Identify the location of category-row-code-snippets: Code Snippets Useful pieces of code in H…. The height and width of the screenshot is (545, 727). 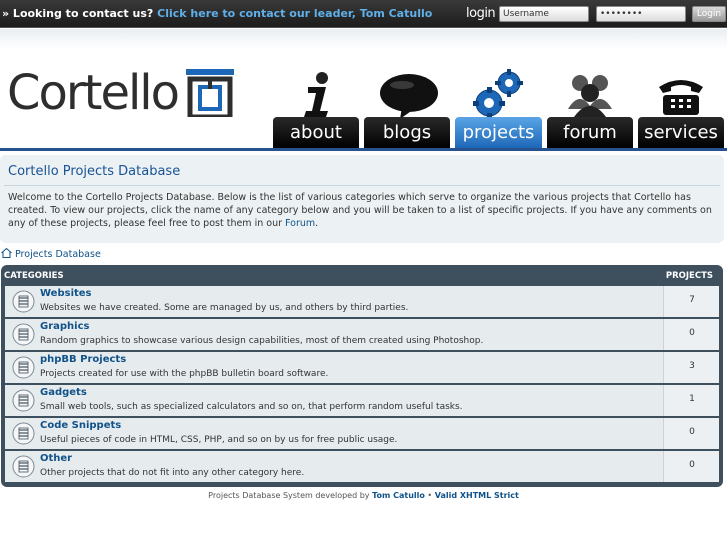
(362, 433).